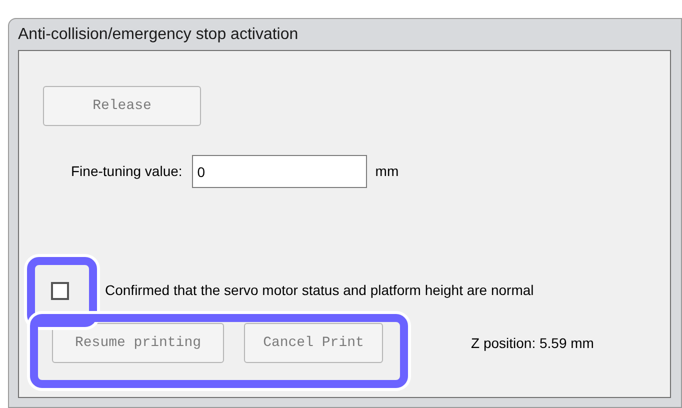  Describe the element at coordinates (158, 34) in the screenshot. I see `window-title: Anti-collision/emergency stop activation` at that location.